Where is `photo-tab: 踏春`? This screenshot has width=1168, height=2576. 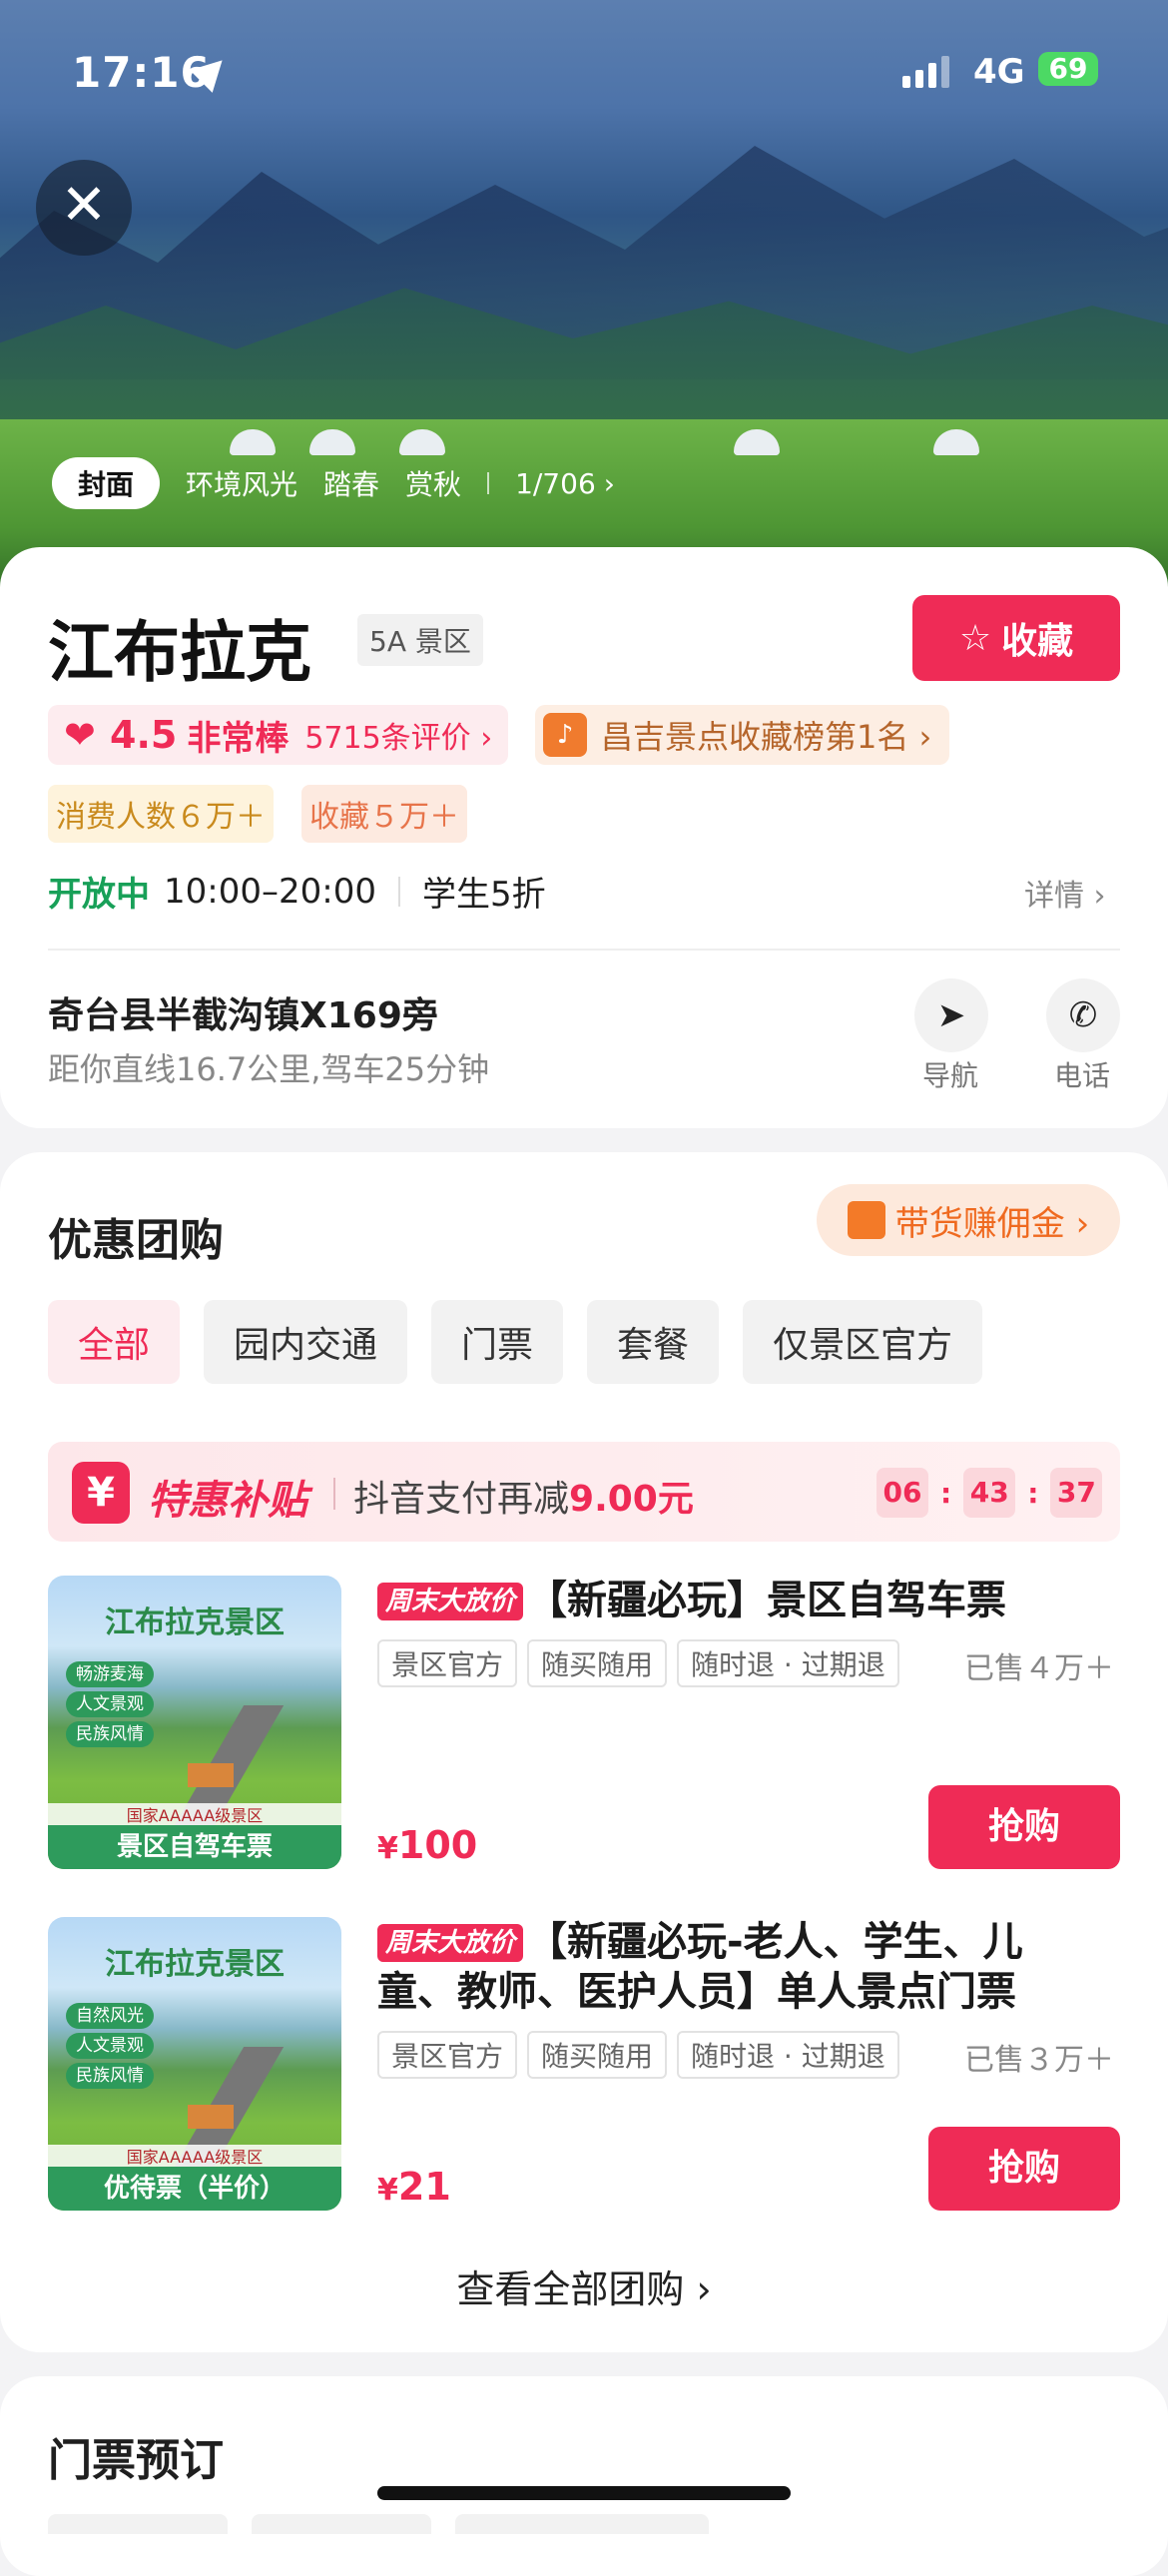
photo-tab: 踏春 is located at coordinates (351, 483).